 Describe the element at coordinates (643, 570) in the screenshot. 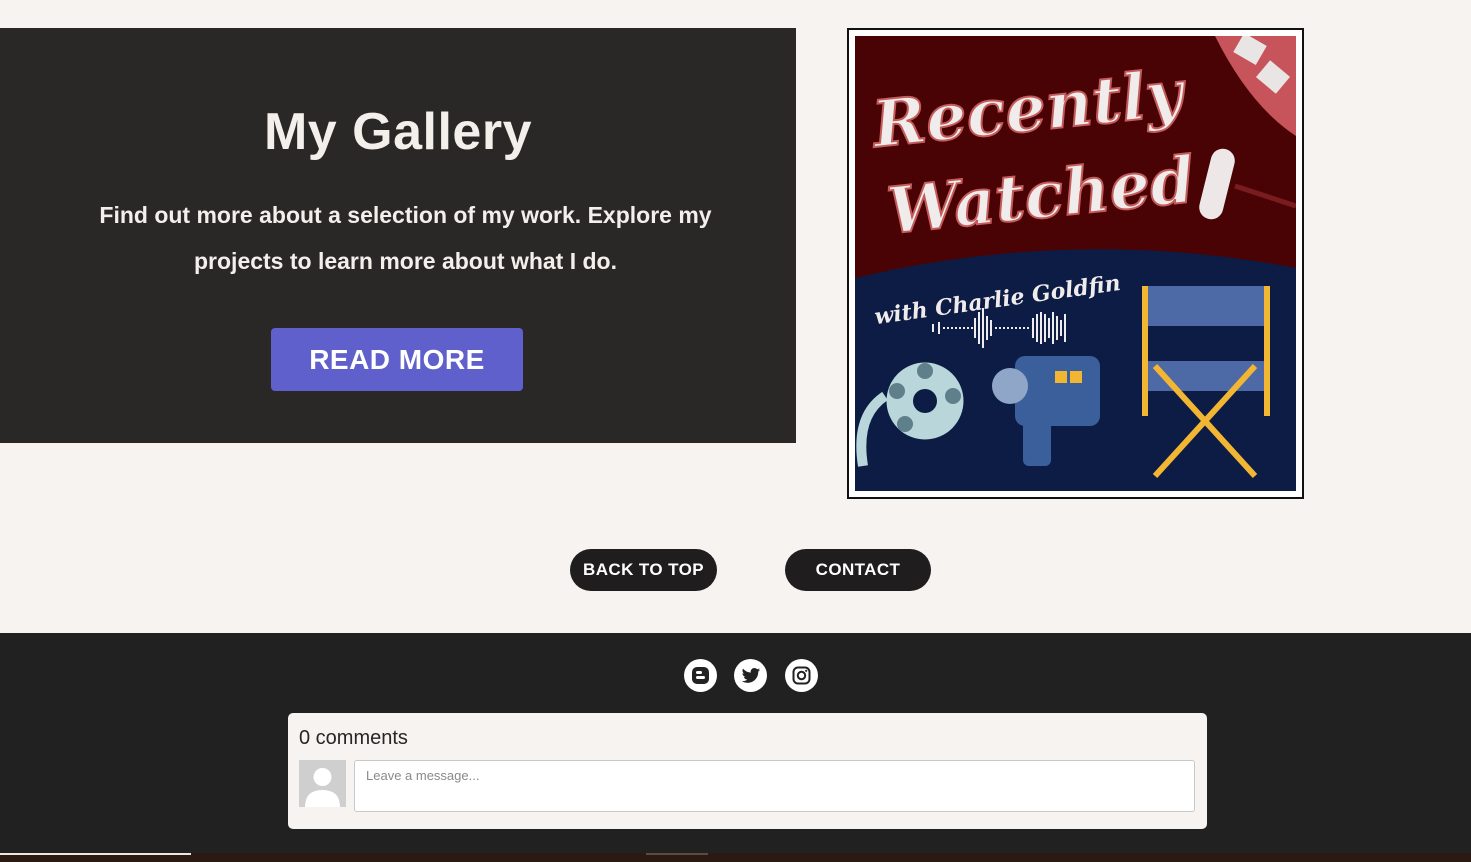

I see `back-to-top-button: BACK TO TOP` at that location.